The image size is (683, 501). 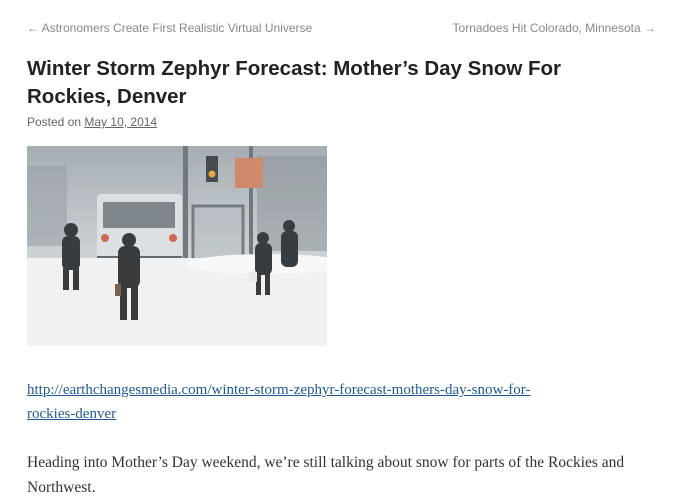 I want to click on next-post-link: Tornadoes Hit Colorado, Minnesota →, so click(x=554, y=28).